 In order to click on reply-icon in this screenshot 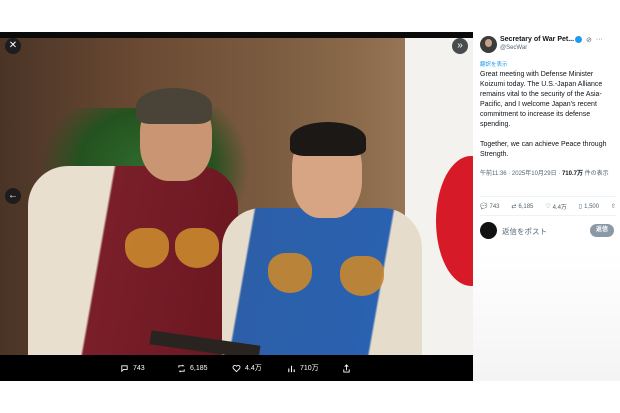, I will do `click(124, 368)`.